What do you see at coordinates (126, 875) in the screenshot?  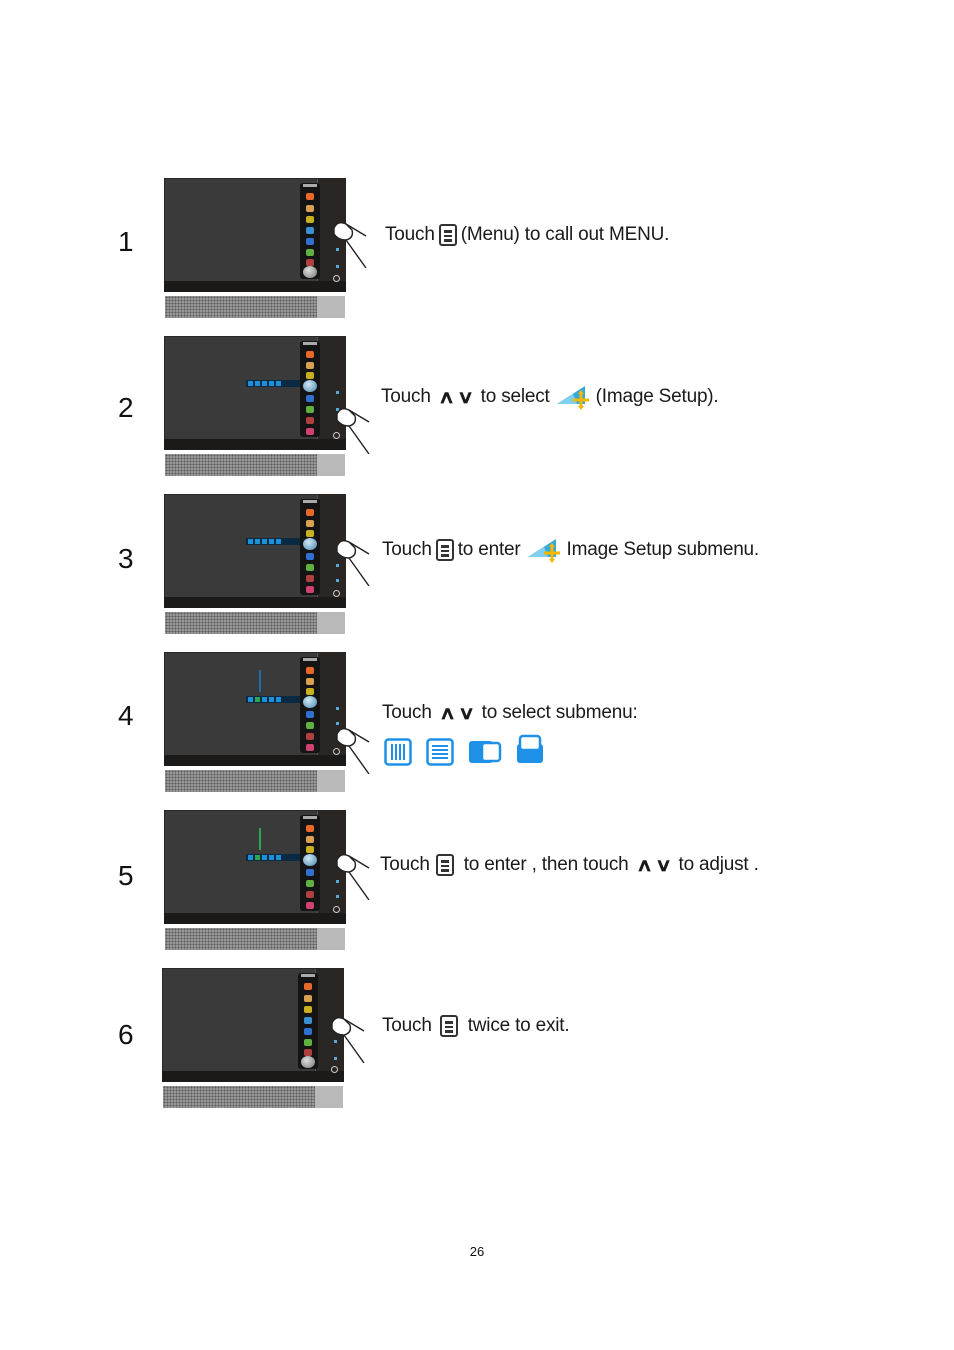 I see `step-number: 5` at bounding box center [126, 875].